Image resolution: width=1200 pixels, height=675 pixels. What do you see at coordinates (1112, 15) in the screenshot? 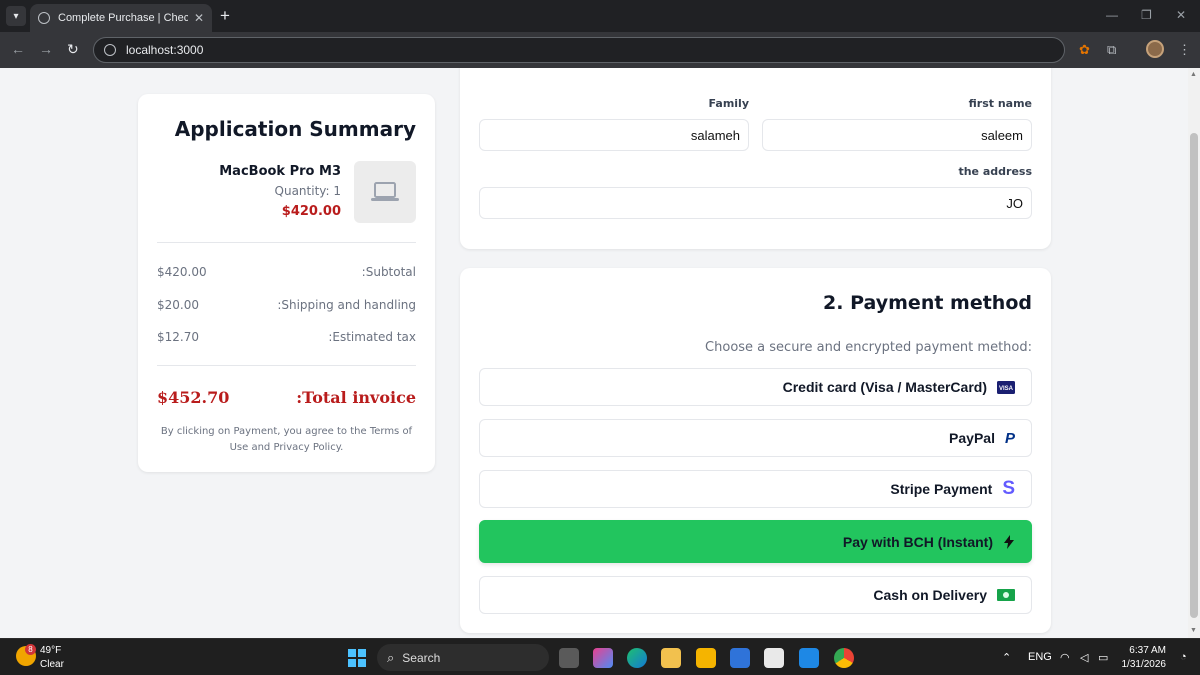
I see `minimize-icon: —` at bounding box center [1112, 15].